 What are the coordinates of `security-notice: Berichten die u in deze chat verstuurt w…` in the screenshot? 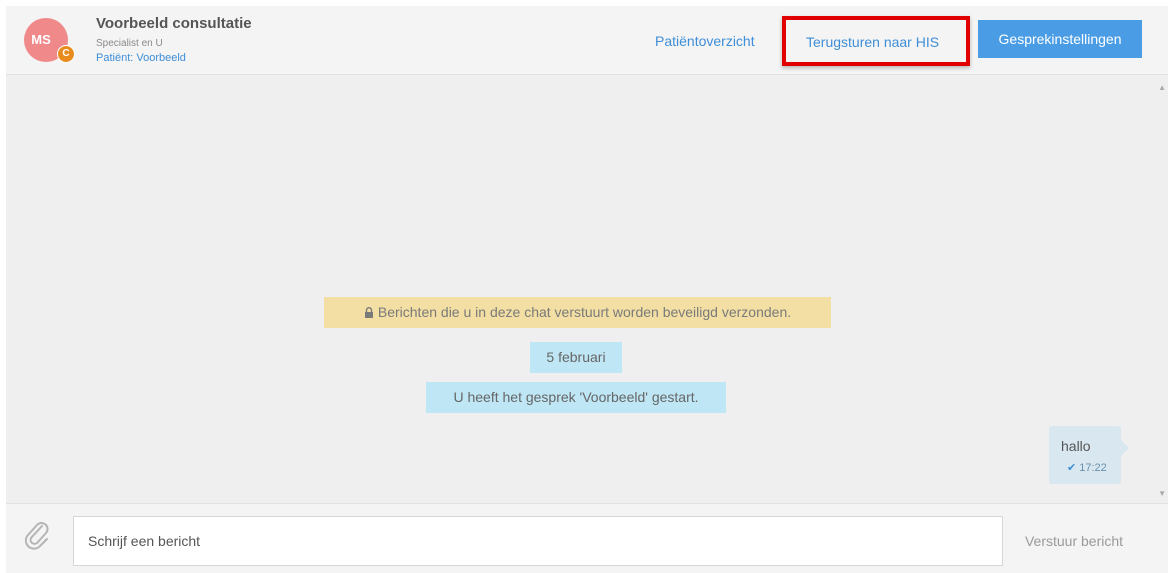 It's located at (577, 312).